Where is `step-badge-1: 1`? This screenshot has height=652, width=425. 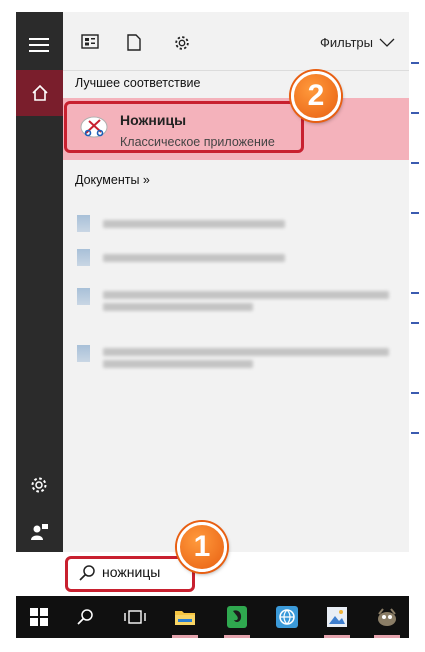
step-badge-1: 1 is located at coordinates (202, 547).